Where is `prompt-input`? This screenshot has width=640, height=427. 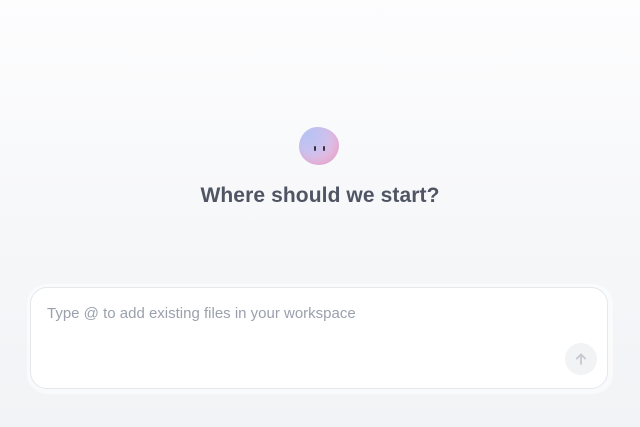
prompt-input is located at coordinates (287, 325).